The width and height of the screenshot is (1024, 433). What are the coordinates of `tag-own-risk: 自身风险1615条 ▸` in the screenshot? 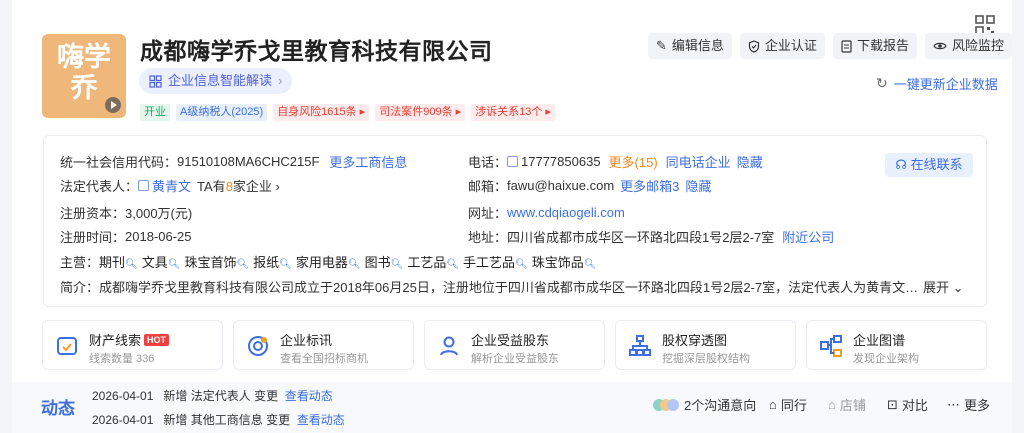 It's located at (321, 112).